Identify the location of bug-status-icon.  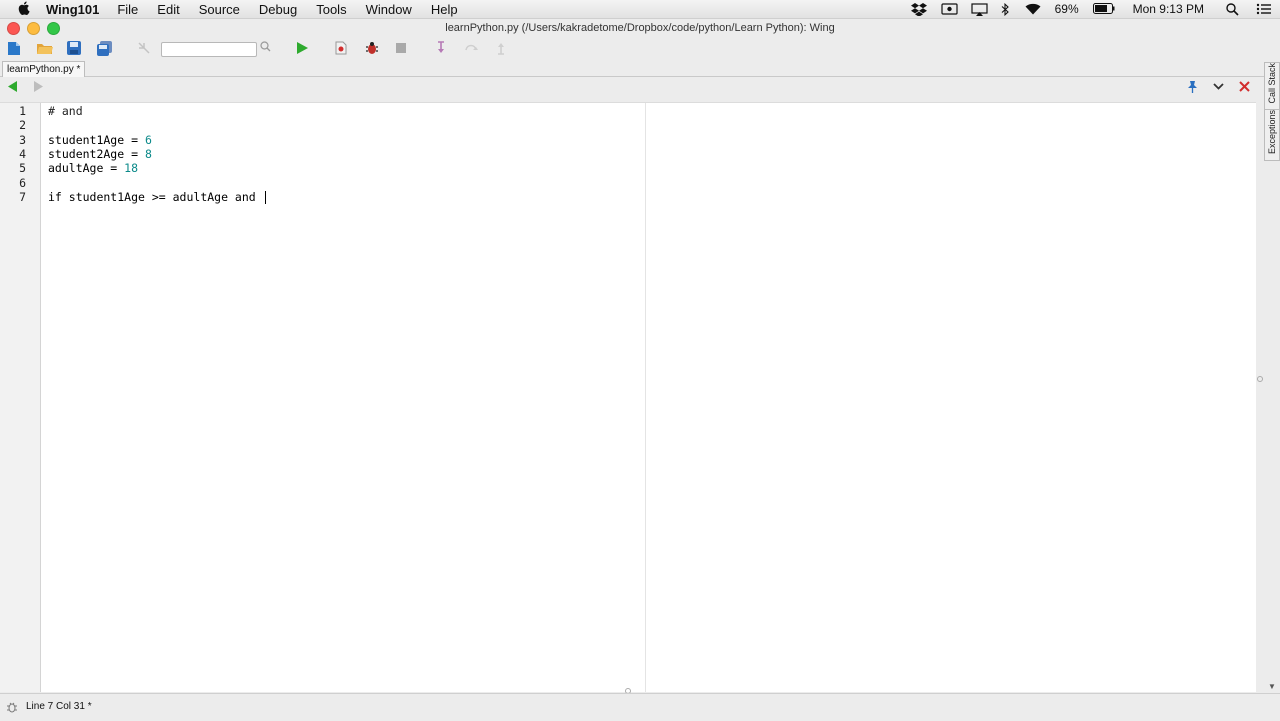
(12, 711).